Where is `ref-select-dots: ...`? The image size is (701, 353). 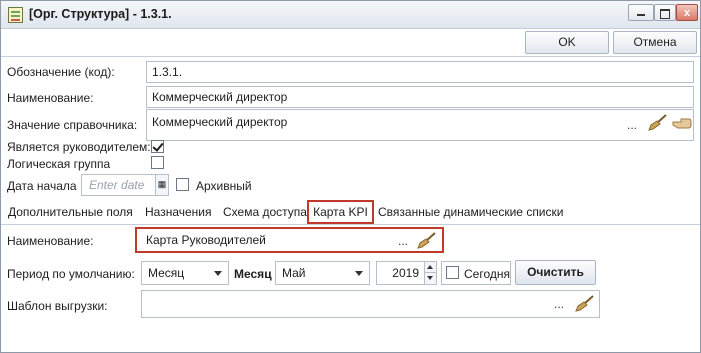 ref-select-dots: ... is located at coordinates (632, 125).